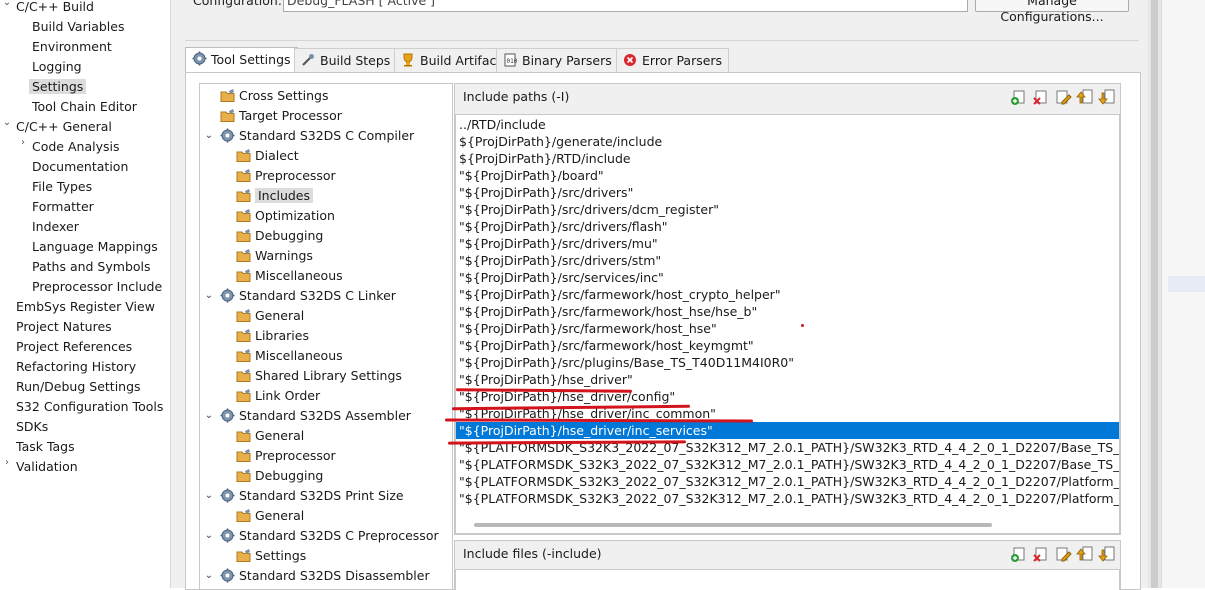 Image resolution: width=1205 pixels, height=590 pixels. Describe the element at coordinates (45, 446) in the screenshot. I see `property-item: Task Tags` at that location.